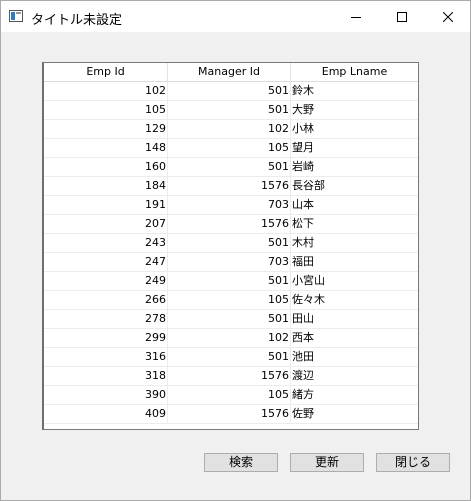 This screenshot has height=501, width=471. I want to click on table-row: 160 501 岩崎, so click(231, 167).